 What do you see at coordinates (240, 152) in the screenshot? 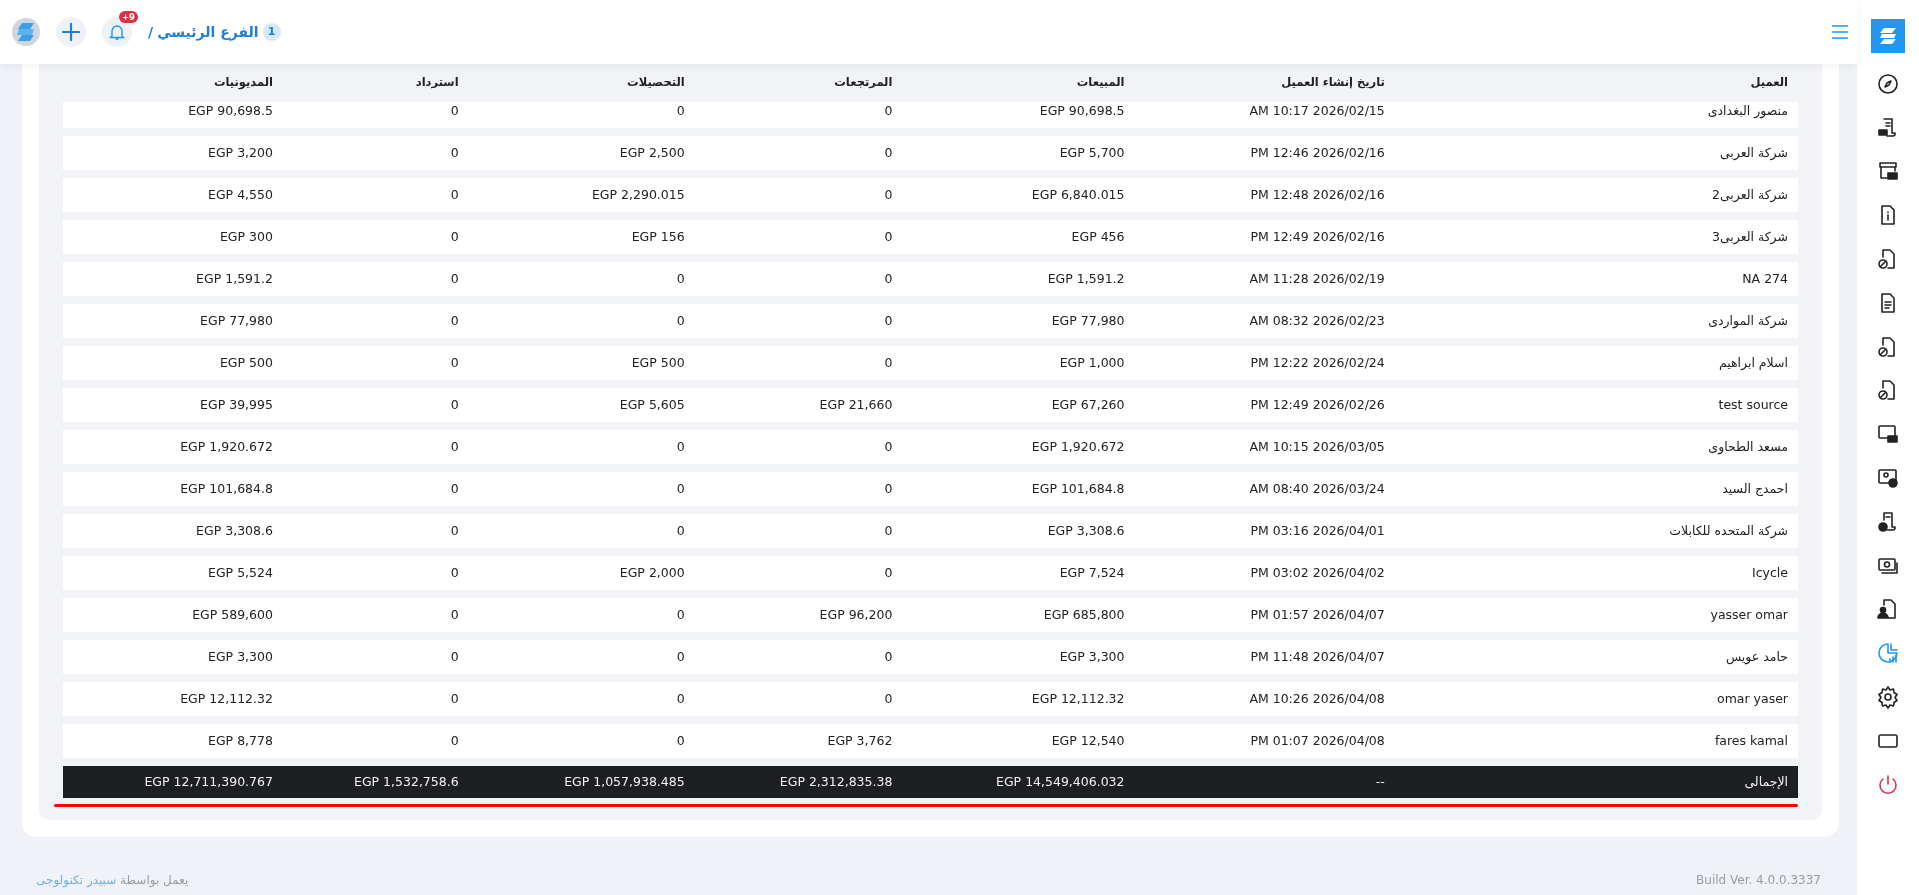
I see `table-cell: EGP 3,200` at bounding box center [240, 152].